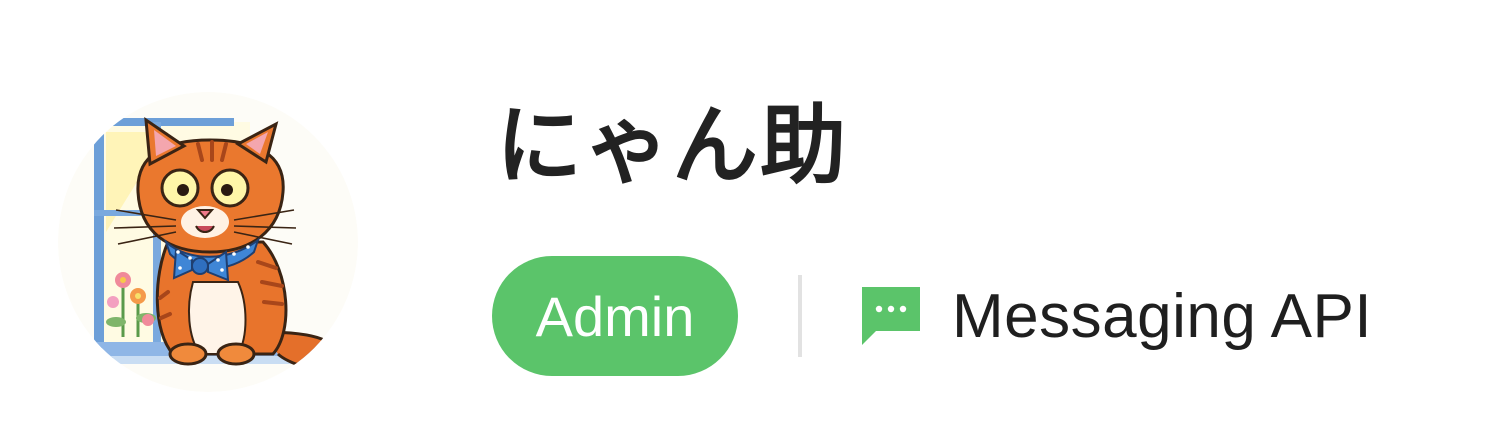  What do you see at coordinates (615, 316) in the screenshot?
I see `role-badge: Admin` at bounding box center [615, 316].